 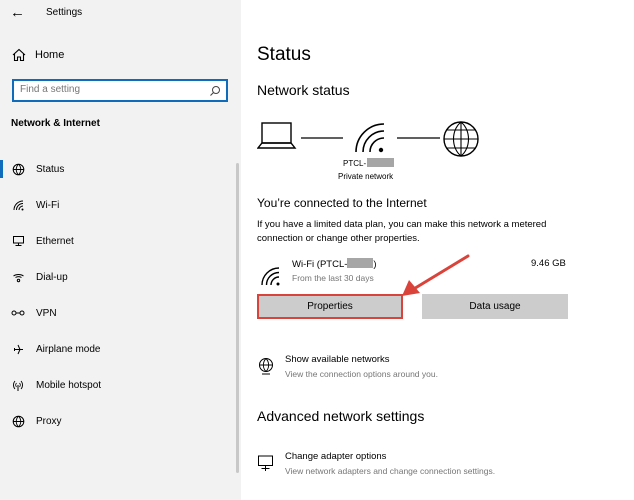 What do you see at coordinates (55, 241) in the screenshot?
I see `sidebar-item-label: Ethernet` at bounding box center [55, 241].